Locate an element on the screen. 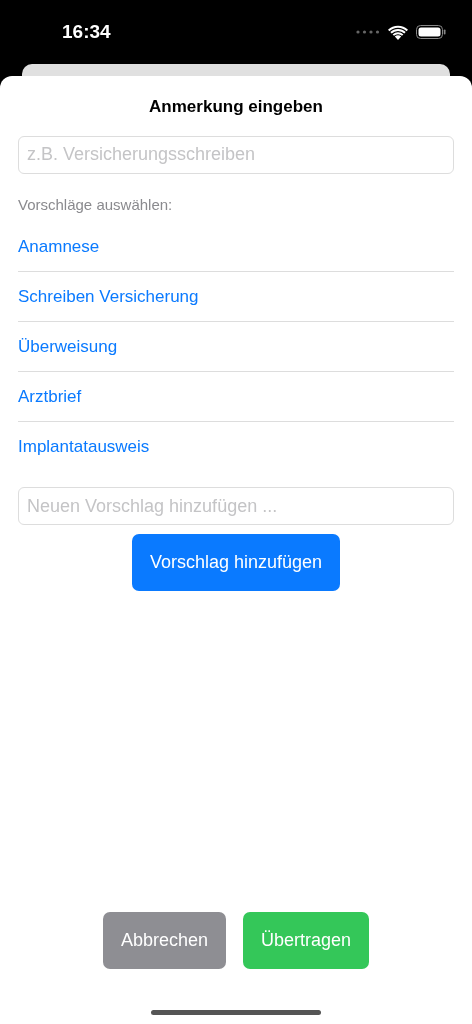 The height and width of the screenshot is (1024, 472). suggestion-item: Arztbrief is located at coordinates (236, 396).